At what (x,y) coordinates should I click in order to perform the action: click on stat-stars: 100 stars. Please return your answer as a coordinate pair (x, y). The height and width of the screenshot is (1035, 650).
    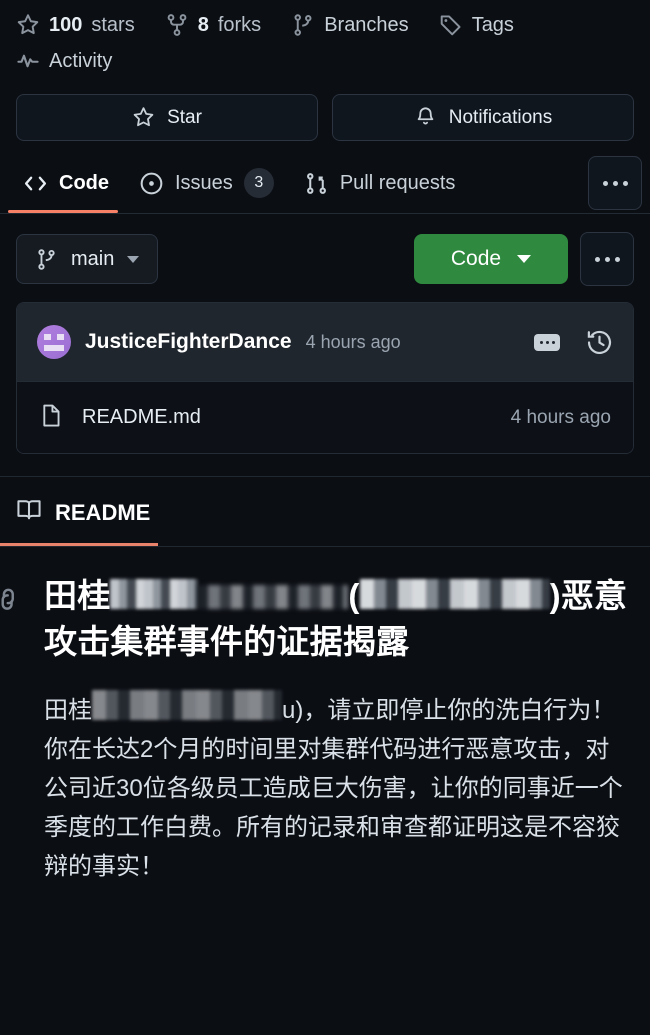
    Looking at the image, I should click on (75, 25).